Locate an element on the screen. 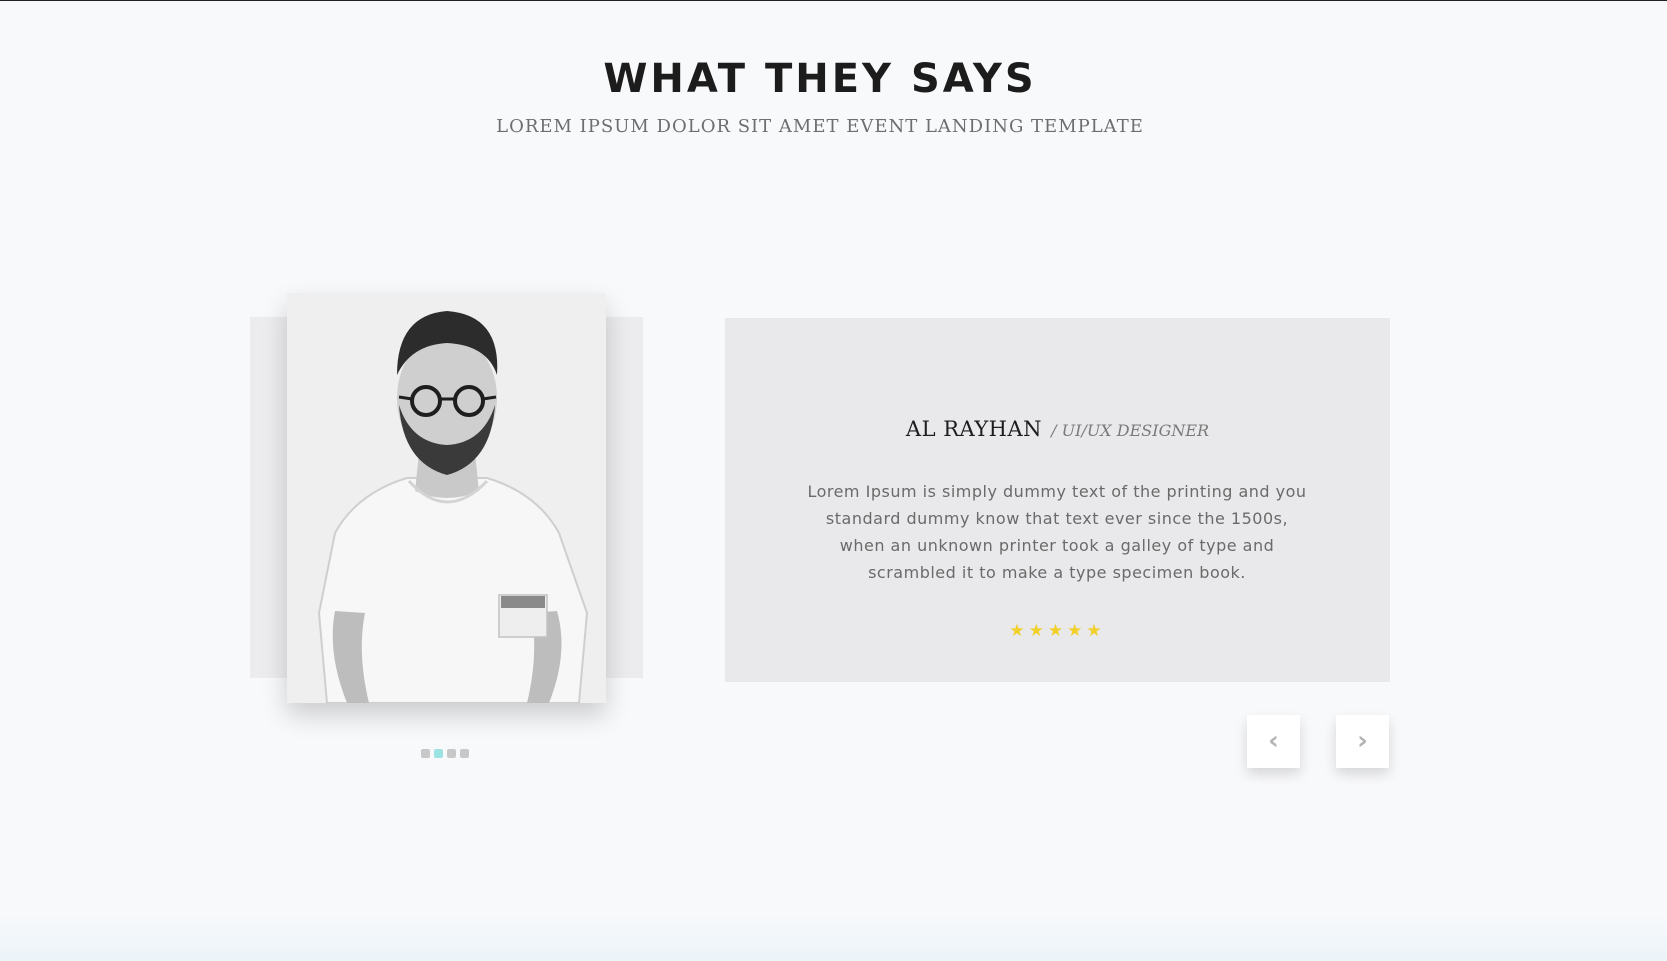  next-section-fade is located at coordinates (833, 938).